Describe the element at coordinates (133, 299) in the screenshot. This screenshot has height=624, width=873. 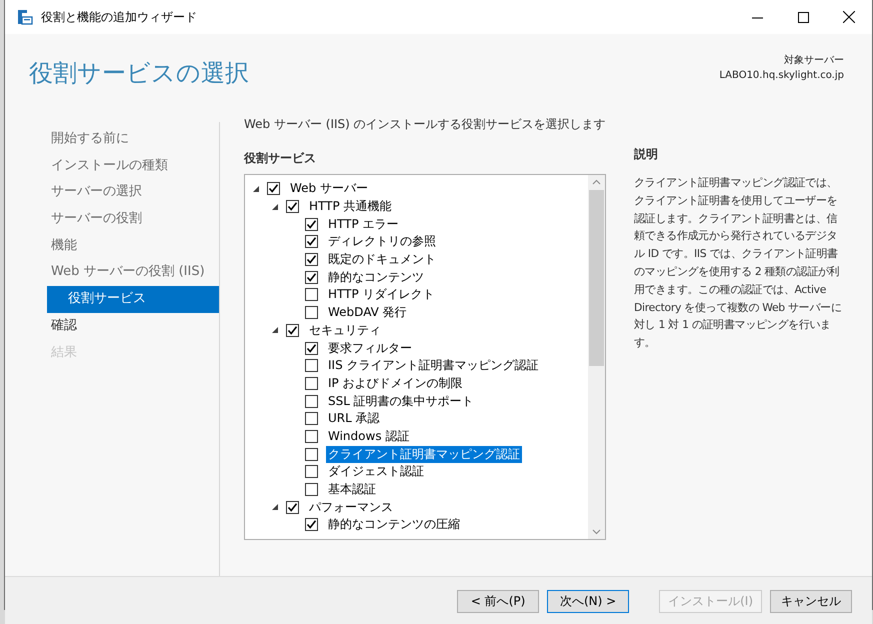
I see `wizard-step: 役割サービス` at that location.